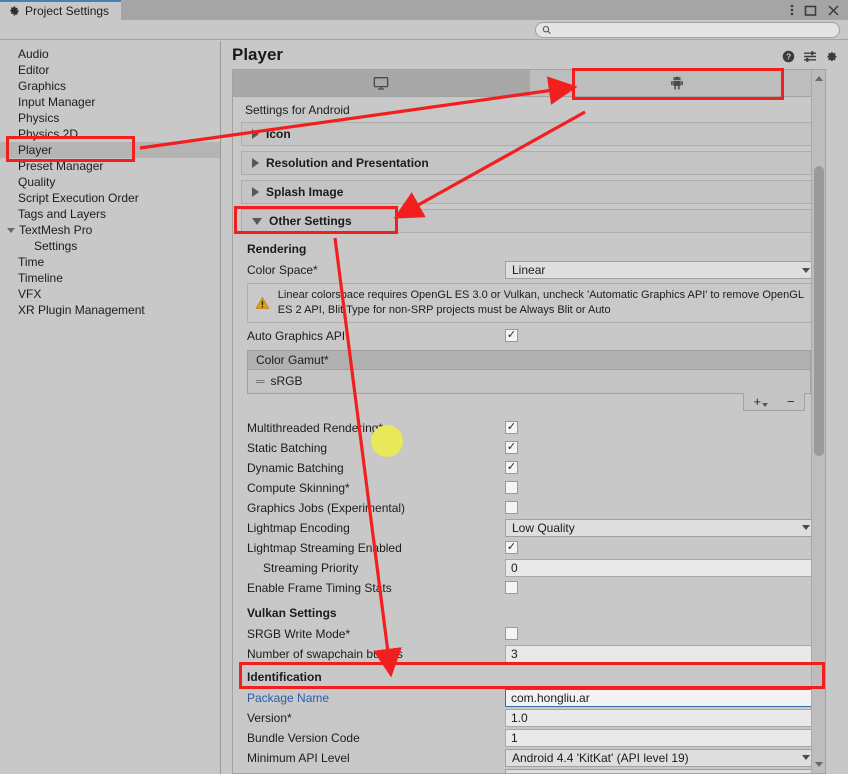  I want to click on lightmap-streaming-checkbox: ✓, so click(511, 548).